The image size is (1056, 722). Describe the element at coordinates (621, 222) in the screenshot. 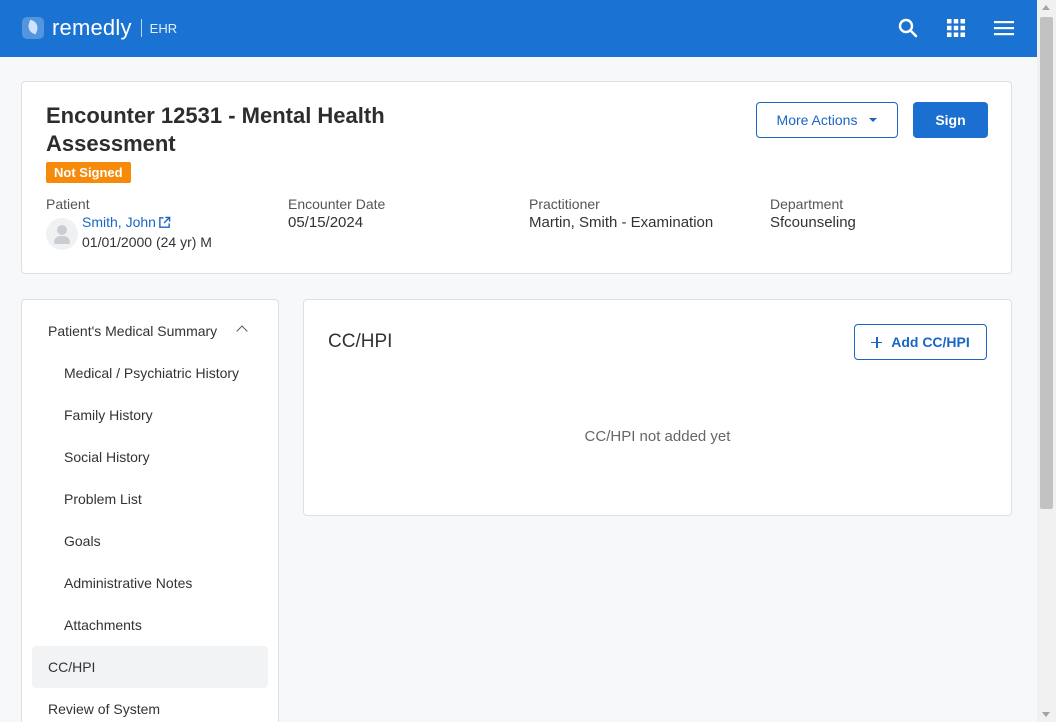

I see `practitioner-value: Martin, Smith - Examination` at that location.